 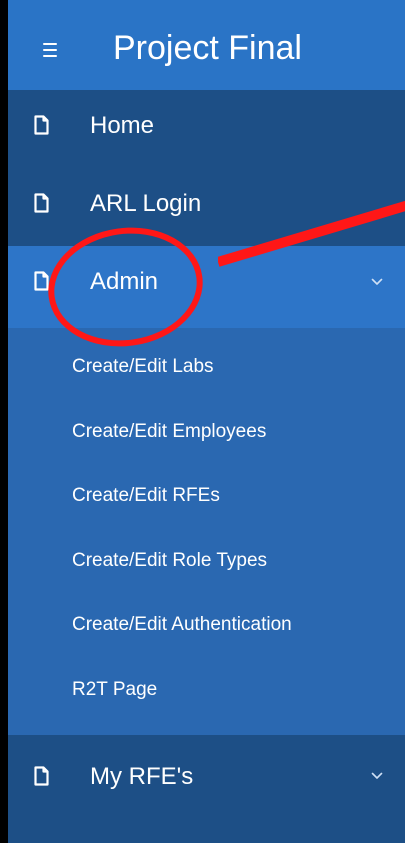 I want to click on submenu-item-label: Create/Edit RFEs, so click(x=146, y=495).